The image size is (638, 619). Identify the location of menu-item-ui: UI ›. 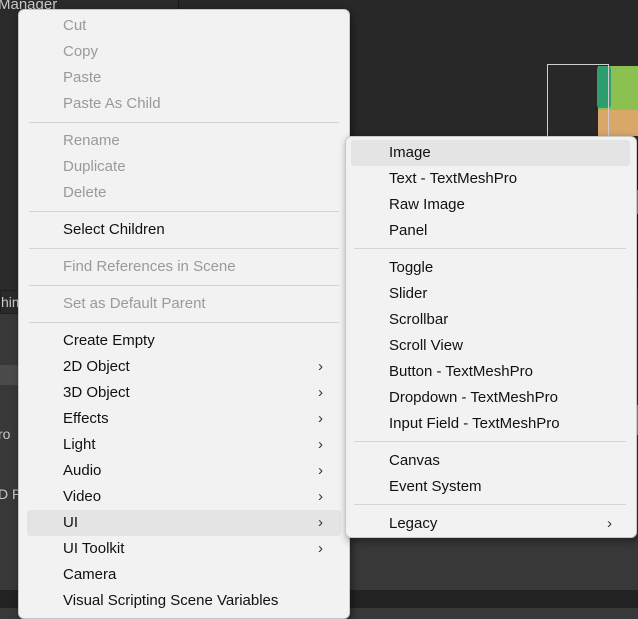
(184, 523).